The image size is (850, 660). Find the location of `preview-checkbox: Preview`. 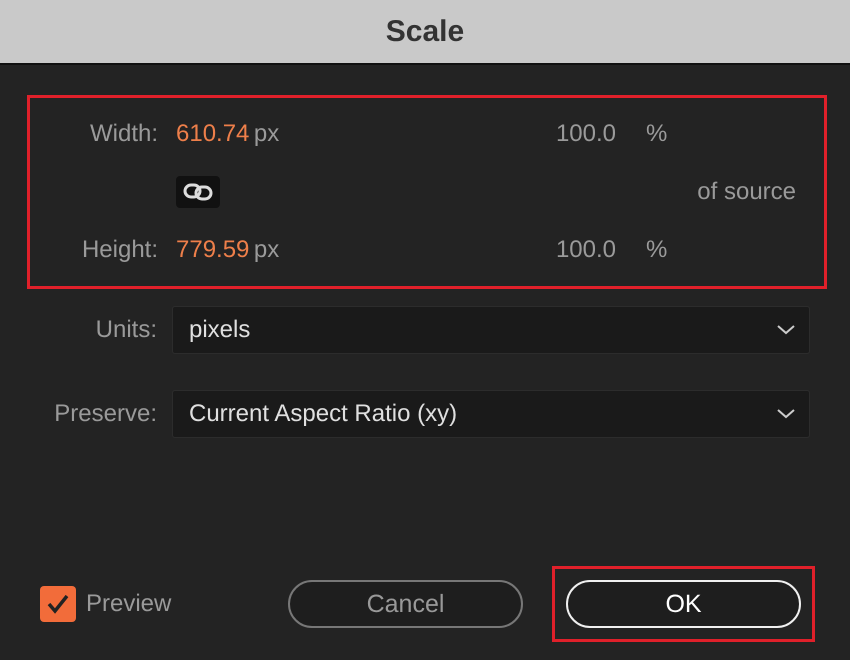

preview-checkbox: Preview is located at coordinates (106, 604).